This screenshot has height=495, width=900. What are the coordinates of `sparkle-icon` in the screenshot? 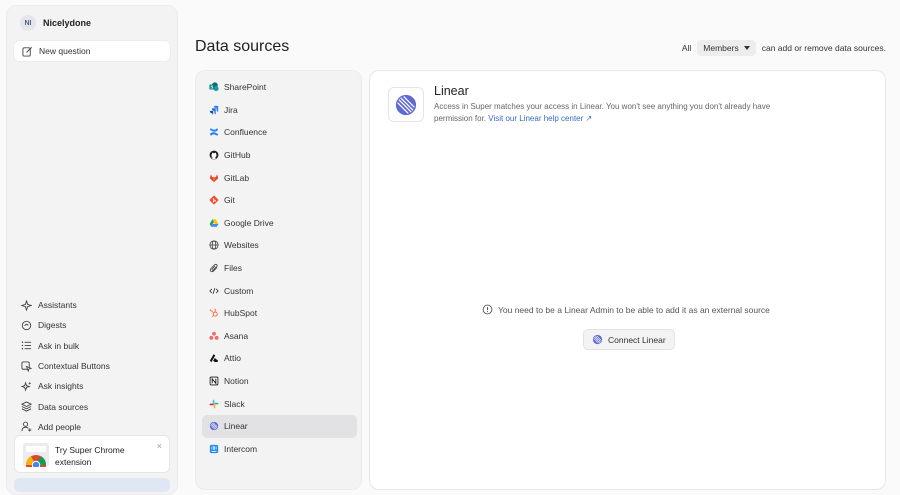 It's located at (26, 305).